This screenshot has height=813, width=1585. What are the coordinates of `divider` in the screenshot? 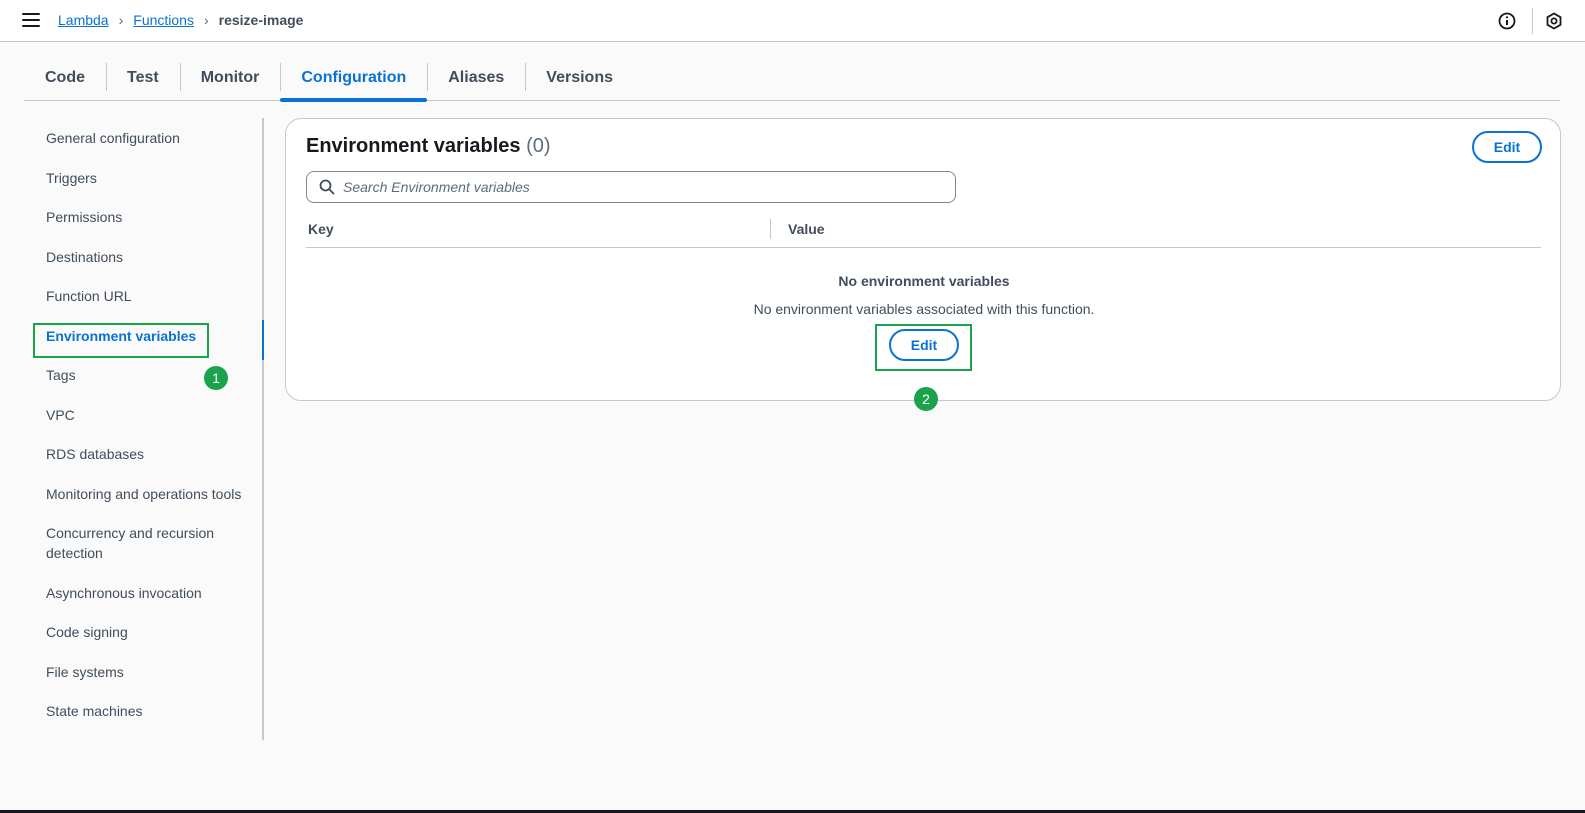 It's located at (1532, 21).